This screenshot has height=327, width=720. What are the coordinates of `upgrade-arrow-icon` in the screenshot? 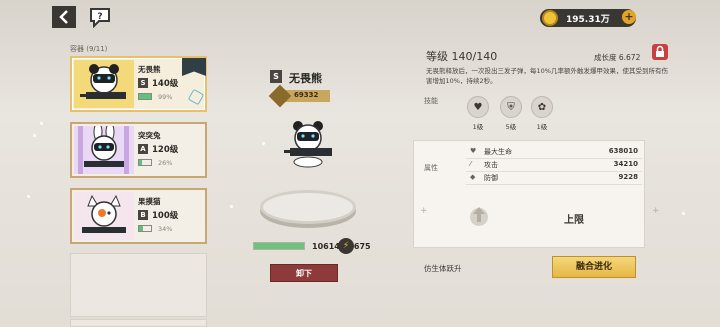 It's located at (479, 216).